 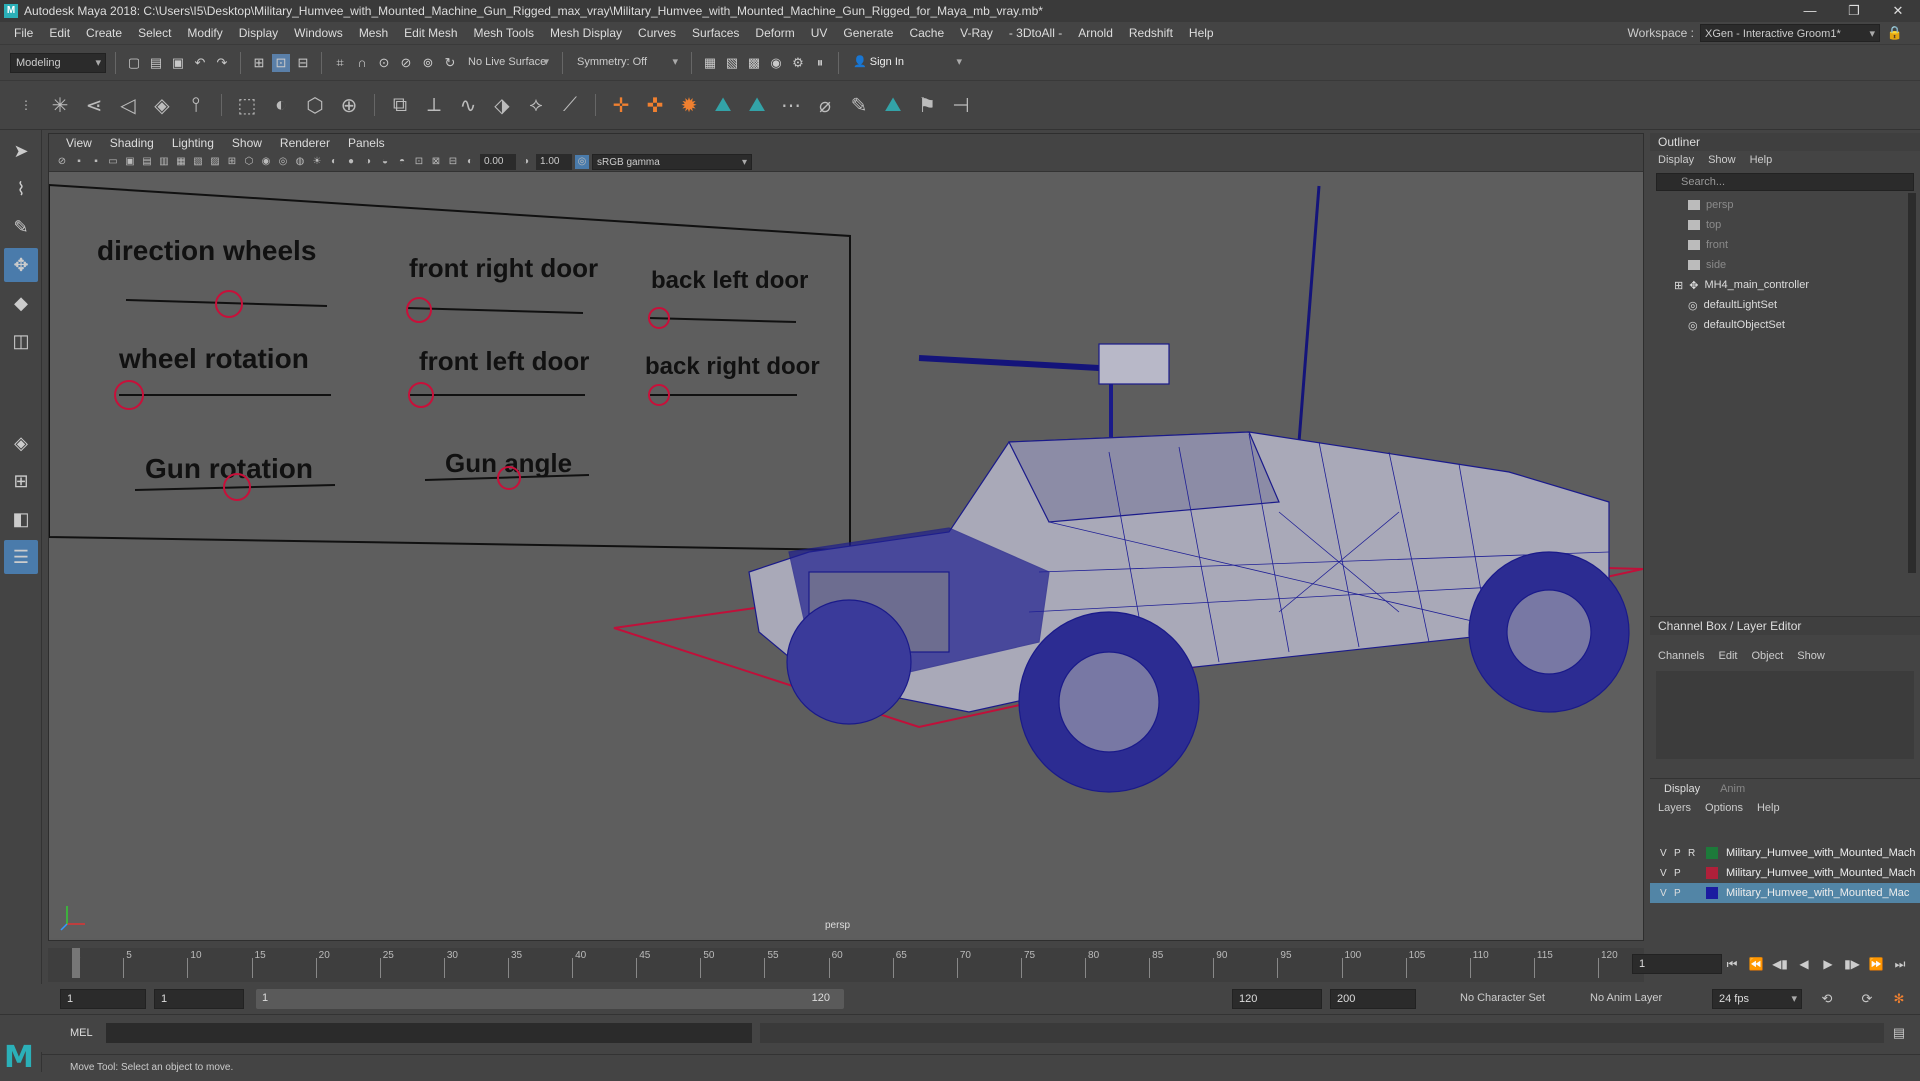 I want to click on menu-3dtoall: - 3DtoAll -, so click(x=1035, y=33).